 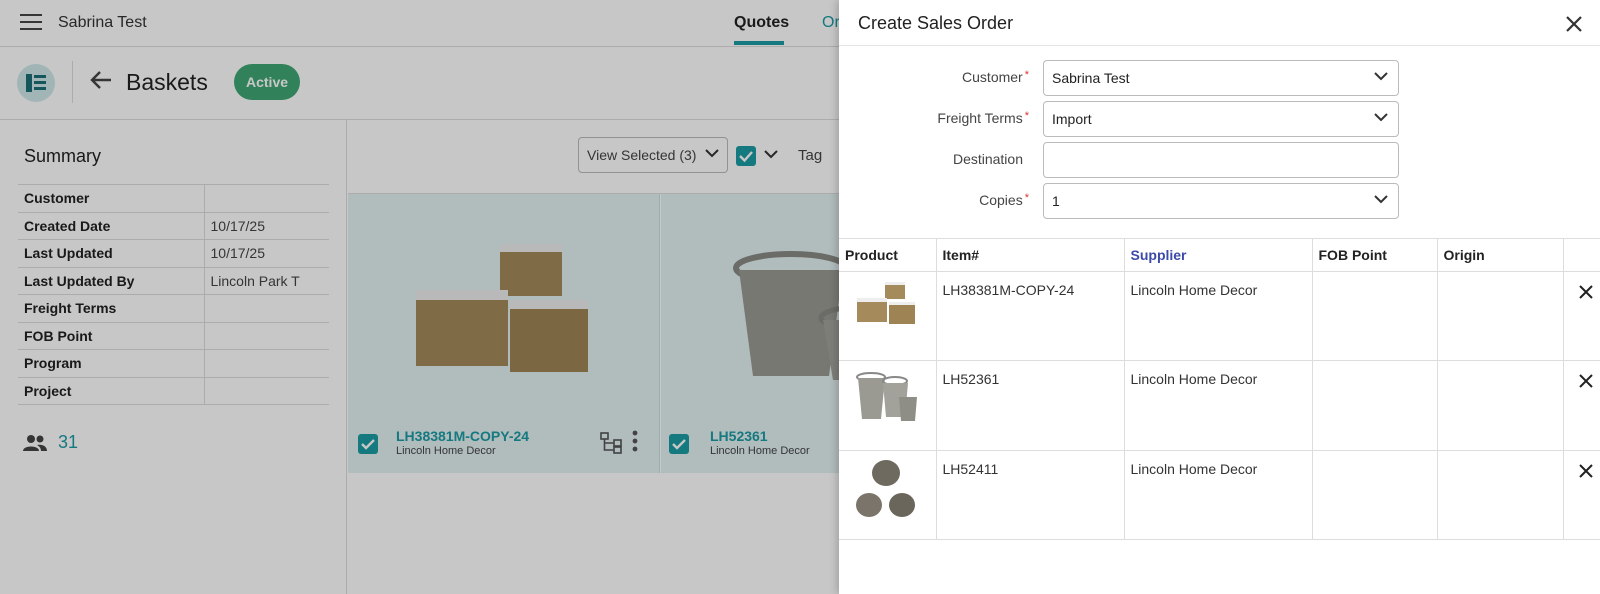 I want to click on table-row: LH52411 Lincoln Home Decor, so click(x=1219, y=495).